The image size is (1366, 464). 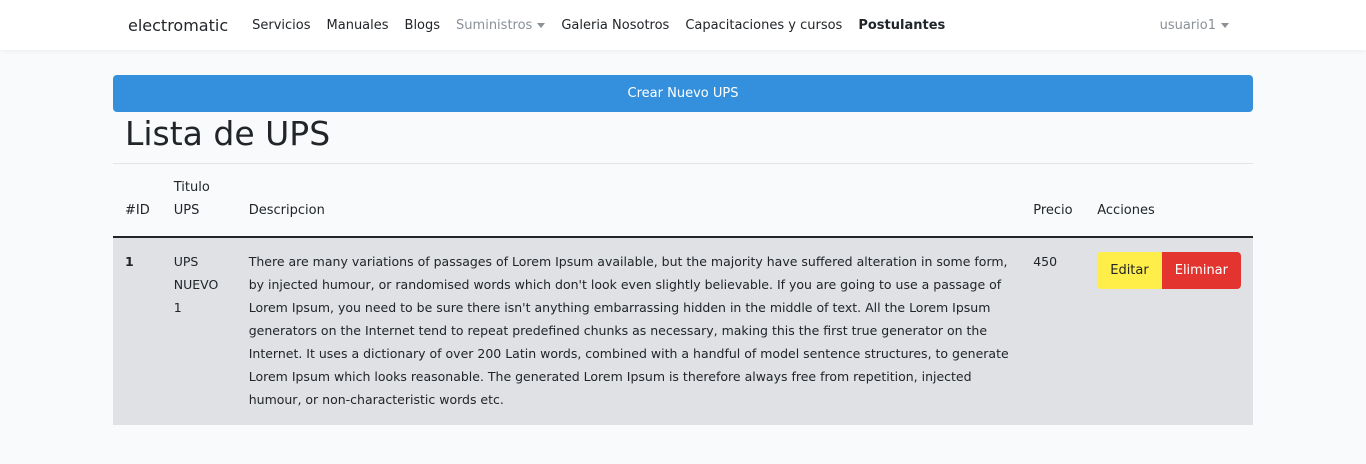 What do you see at coordinates (1169, 331) in the screenshot?
I see `row-actions: Editar Eliminar` at bounding box center [1169, 331].